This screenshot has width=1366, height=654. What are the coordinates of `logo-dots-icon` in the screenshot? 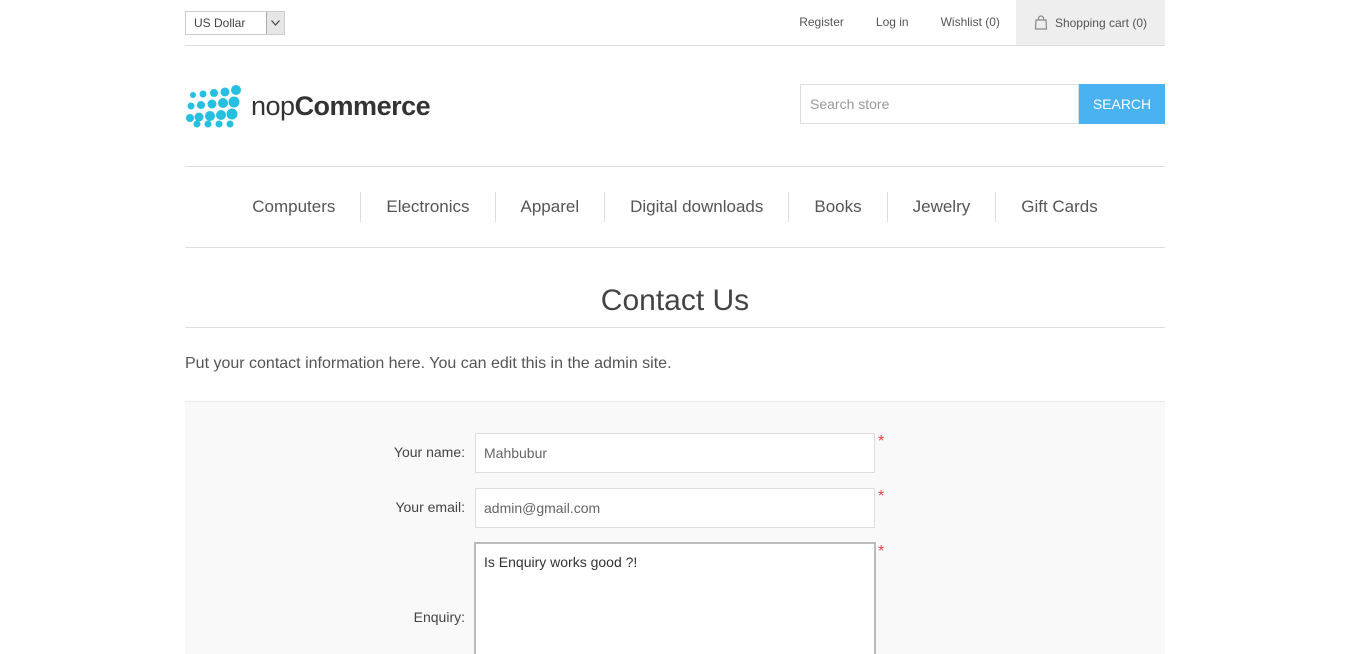 It's located at (213, 106).